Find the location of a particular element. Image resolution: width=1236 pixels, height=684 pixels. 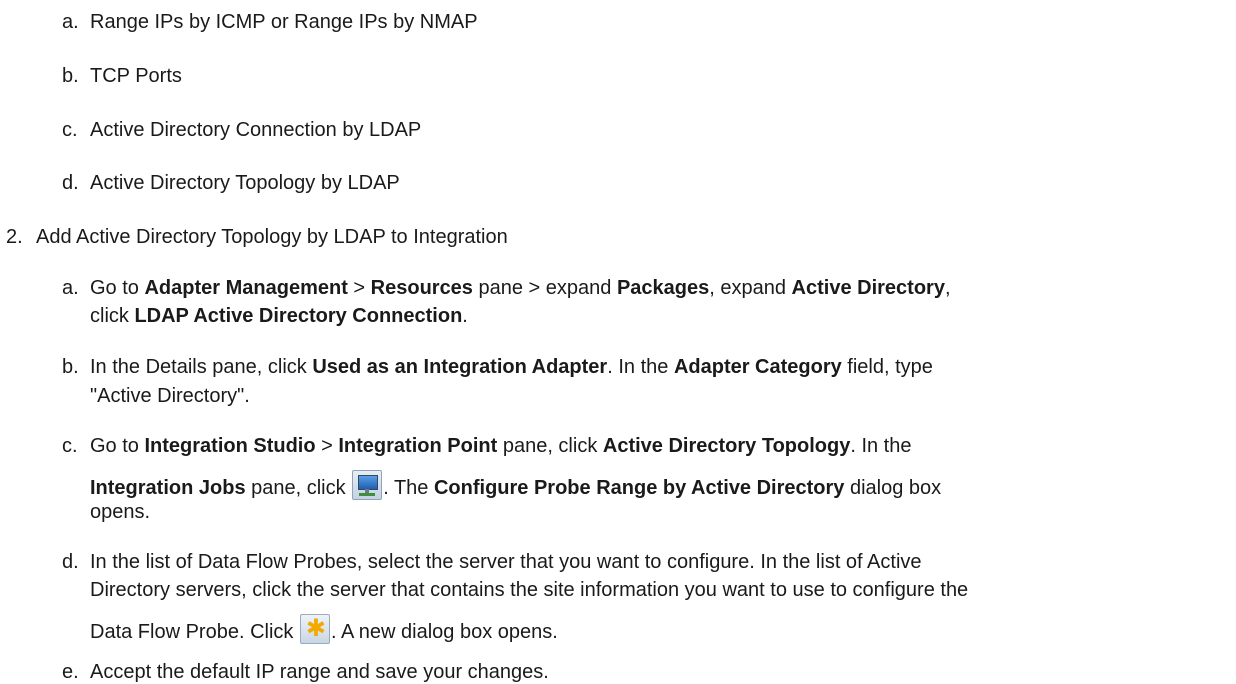

text-run: "Active Directory". is located at coordinates (170, 396).